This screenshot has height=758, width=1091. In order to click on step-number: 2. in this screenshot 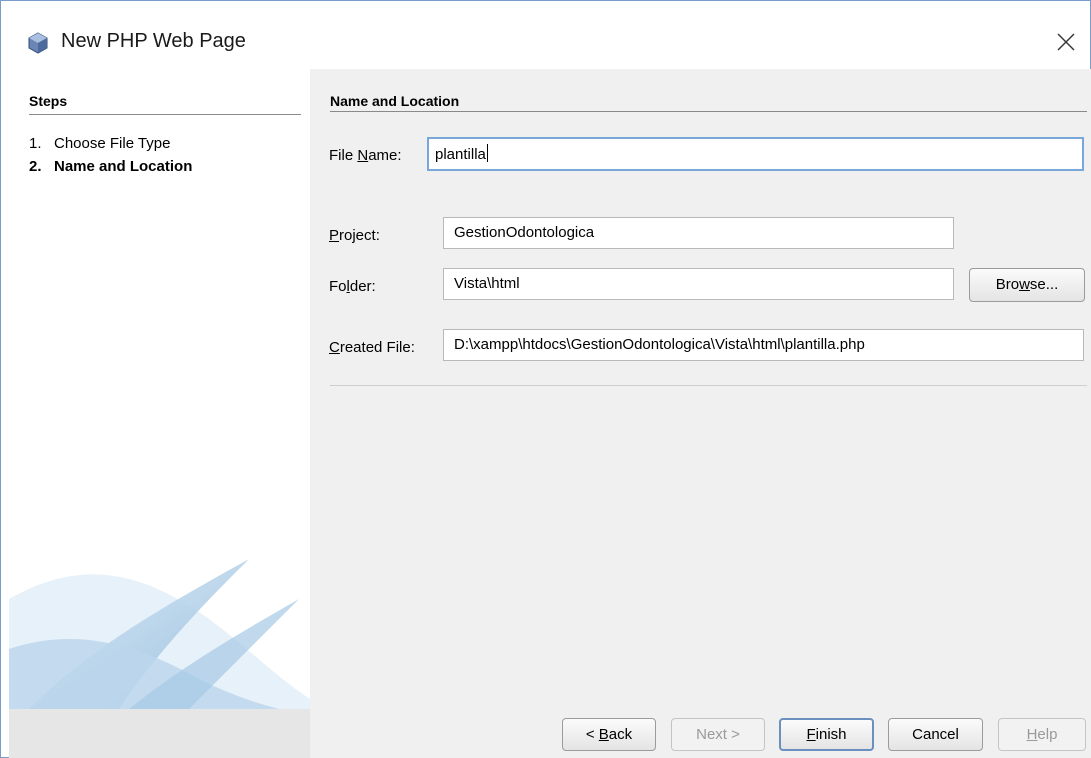, I will do `click(35, 166)`.